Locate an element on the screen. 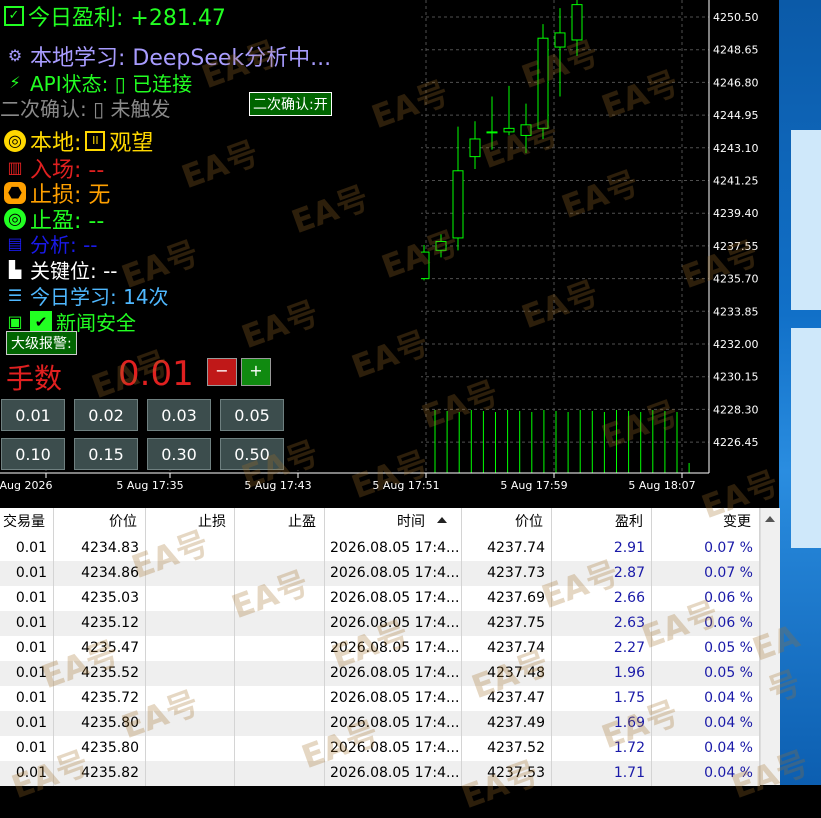 This screenshot has width=821, height=818. col-volume: 交易量 is located at coordinates (27, 522).